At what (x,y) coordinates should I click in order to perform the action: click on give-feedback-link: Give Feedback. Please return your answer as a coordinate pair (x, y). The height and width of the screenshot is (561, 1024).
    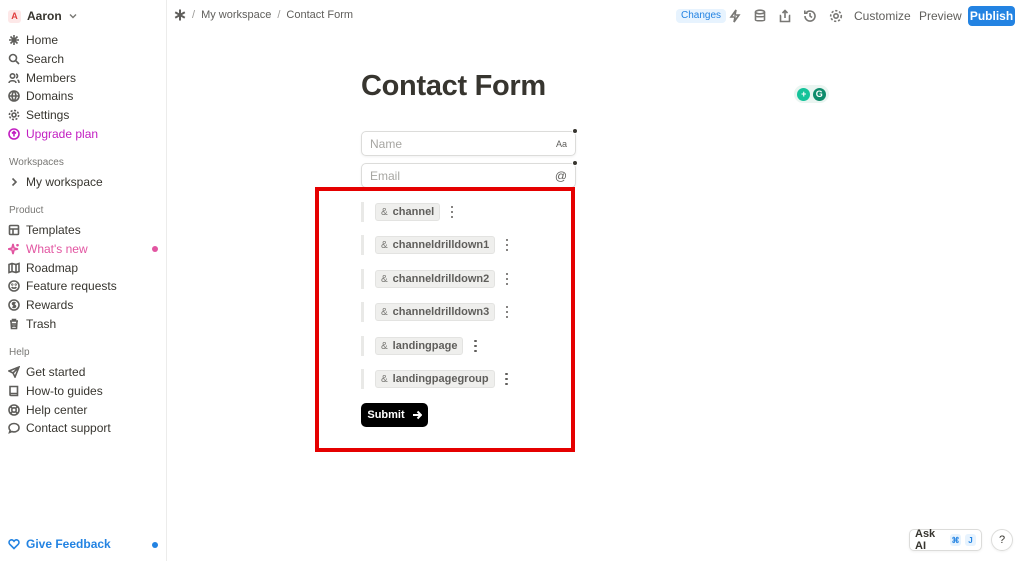
    Looking at the image, I should click on (59, 544).